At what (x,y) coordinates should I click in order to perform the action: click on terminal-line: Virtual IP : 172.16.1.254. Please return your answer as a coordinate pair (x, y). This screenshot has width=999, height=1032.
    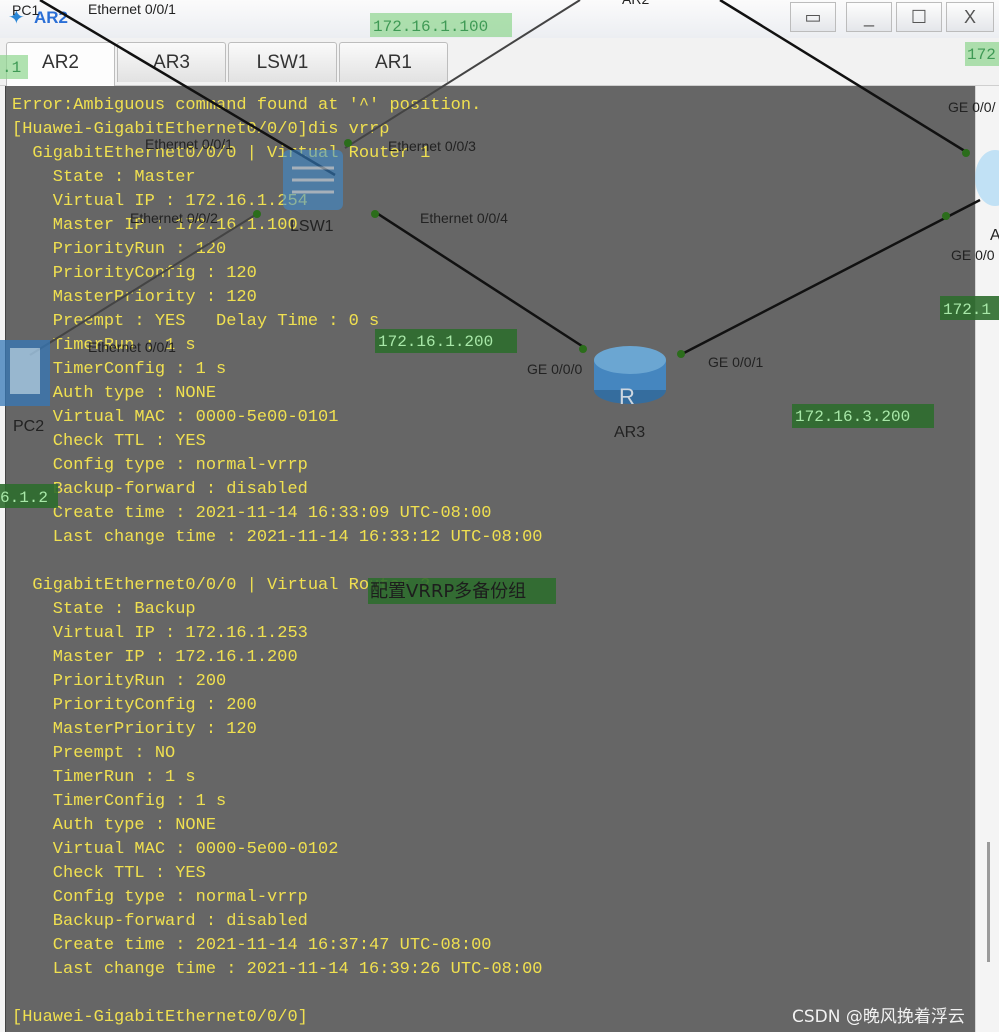
    Looking at the image, I should click on (160, 201).